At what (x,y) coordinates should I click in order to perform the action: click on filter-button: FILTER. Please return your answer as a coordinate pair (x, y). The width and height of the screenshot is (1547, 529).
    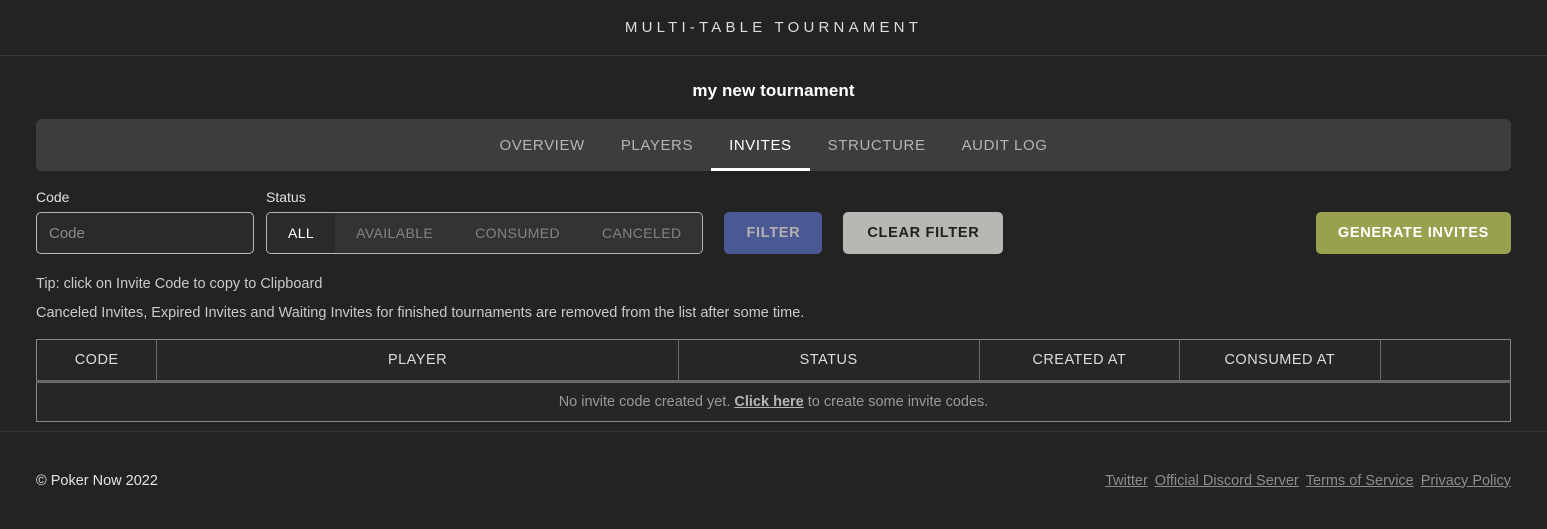
    Looking at the image, I should click on (773, 233).